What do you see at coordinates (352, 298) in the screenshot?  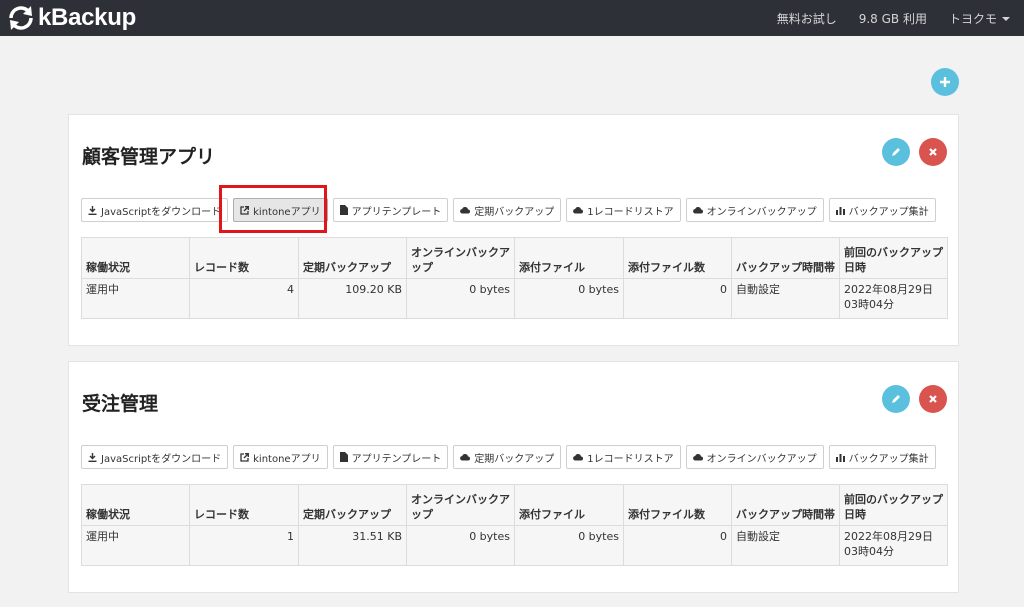 I see `cell-scheduled-backup: 109.20 KB` at bounding box center [352, 298].